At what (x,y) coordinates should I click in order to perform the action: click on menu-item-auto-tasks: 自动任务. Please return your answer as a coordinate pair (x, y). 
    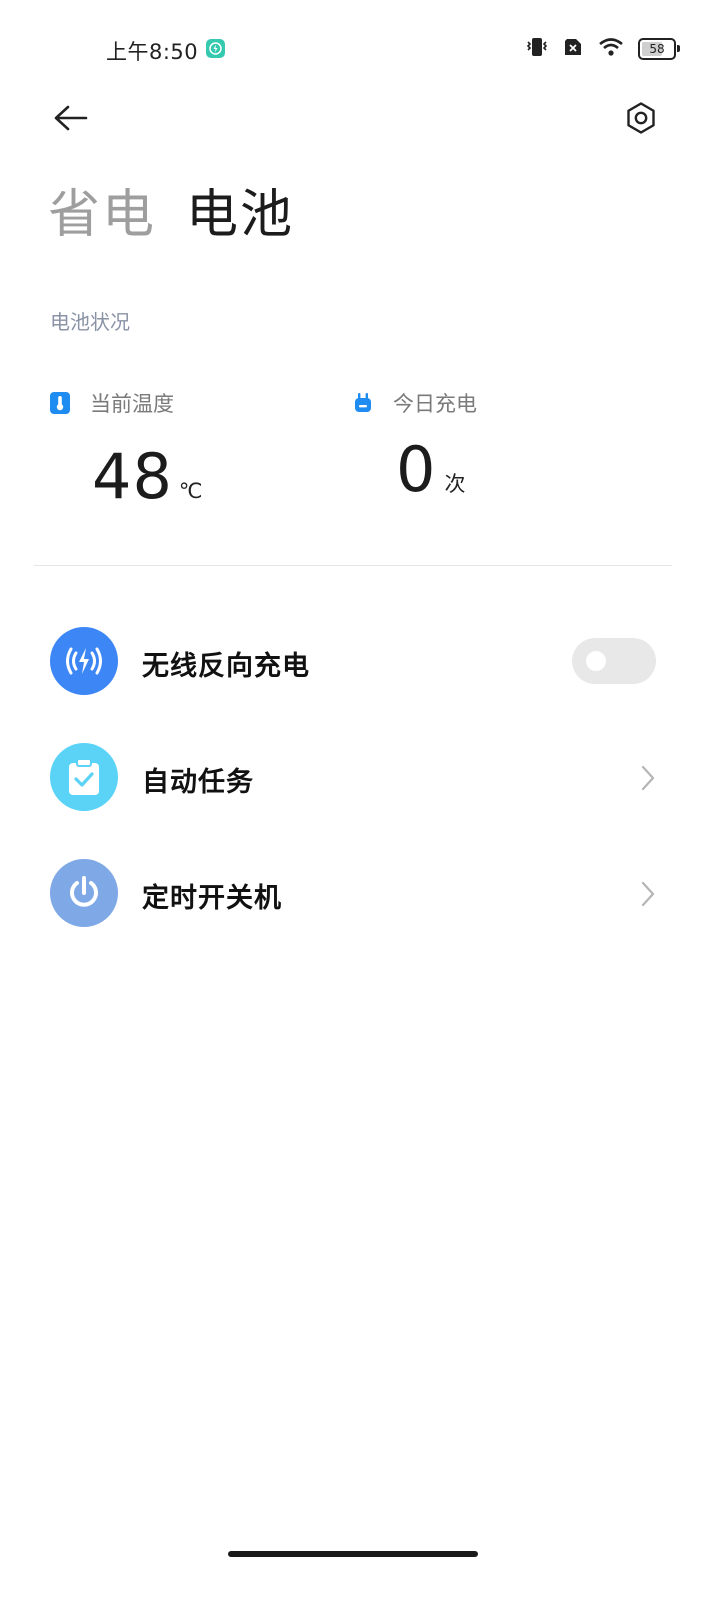
    Looking at the image, I should click on (360, 778).